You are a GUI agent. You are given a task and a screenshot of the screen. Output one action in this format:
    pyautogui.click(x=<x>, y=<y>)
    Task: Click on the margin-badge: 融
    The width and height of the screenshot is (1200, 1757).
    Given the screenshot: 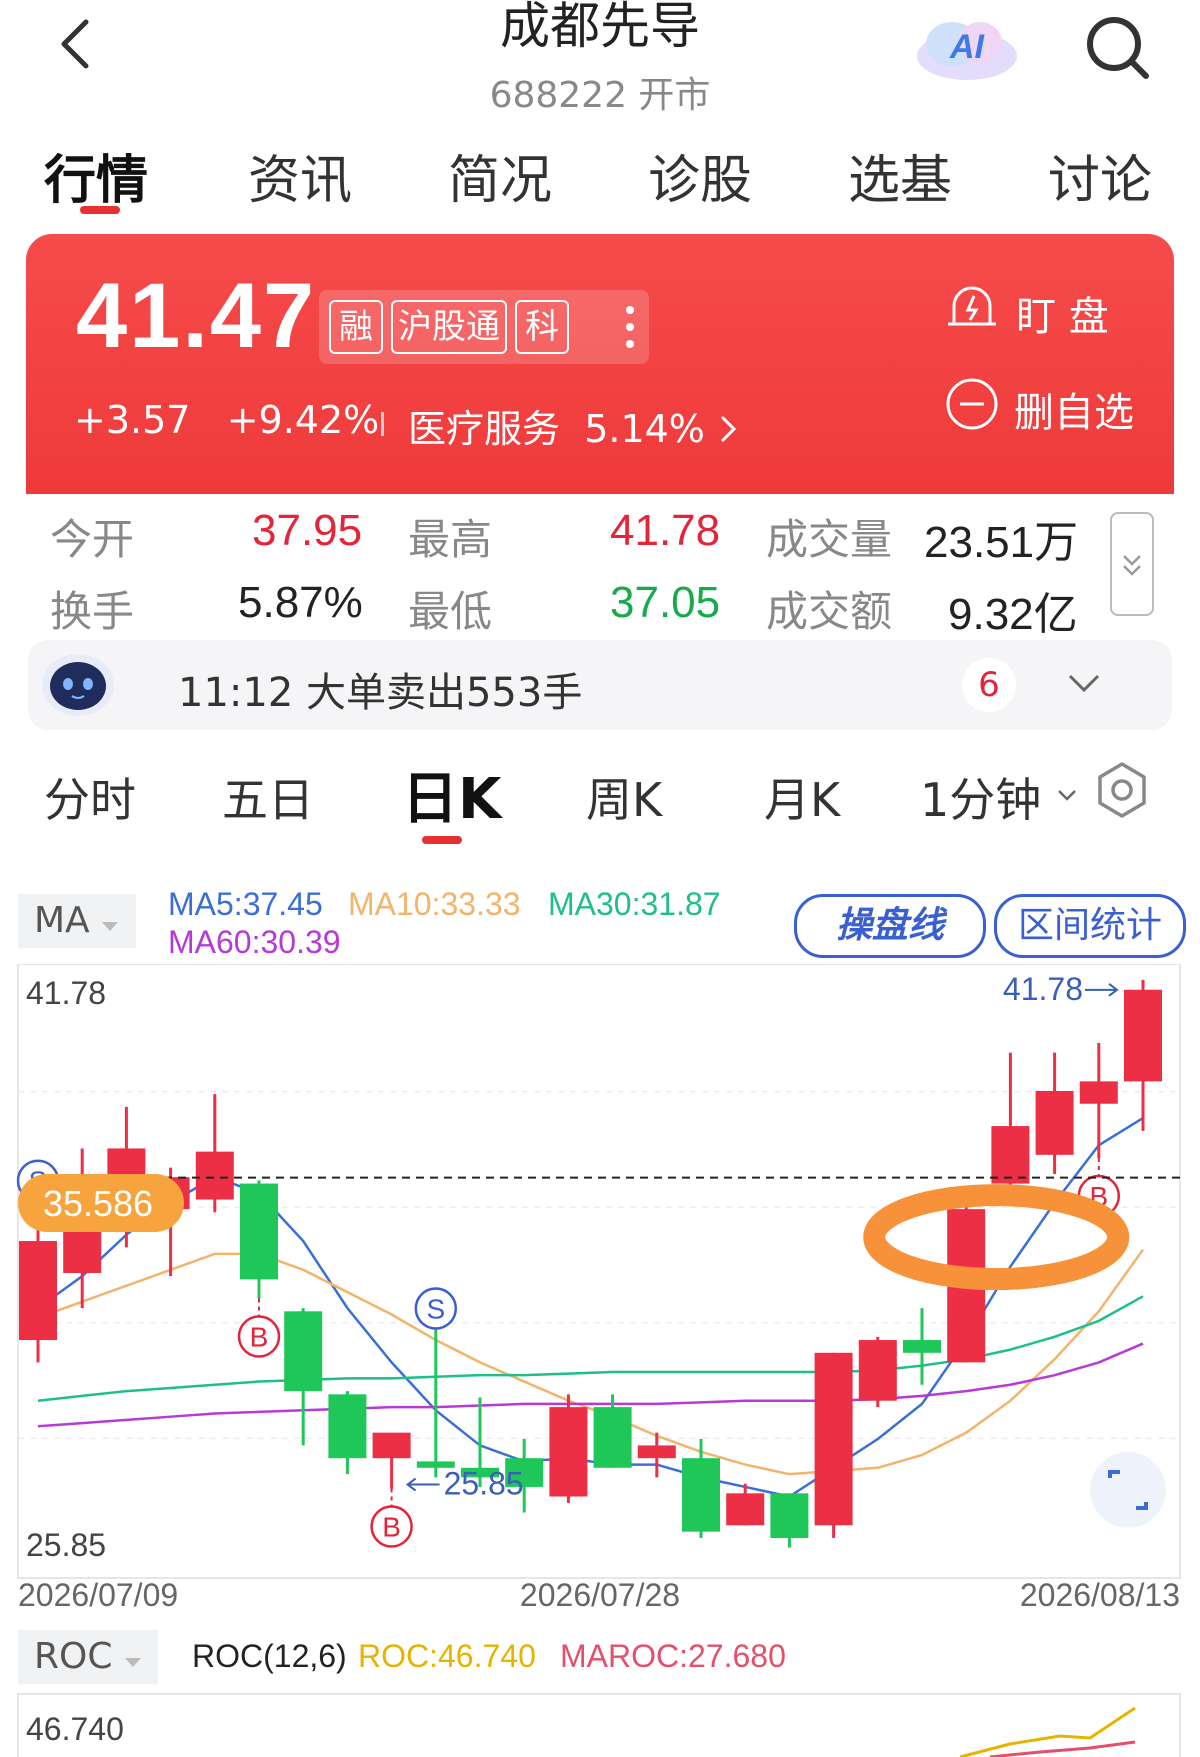 What is the action you would take?
    pyautogui.click(x=356, y=327)
    